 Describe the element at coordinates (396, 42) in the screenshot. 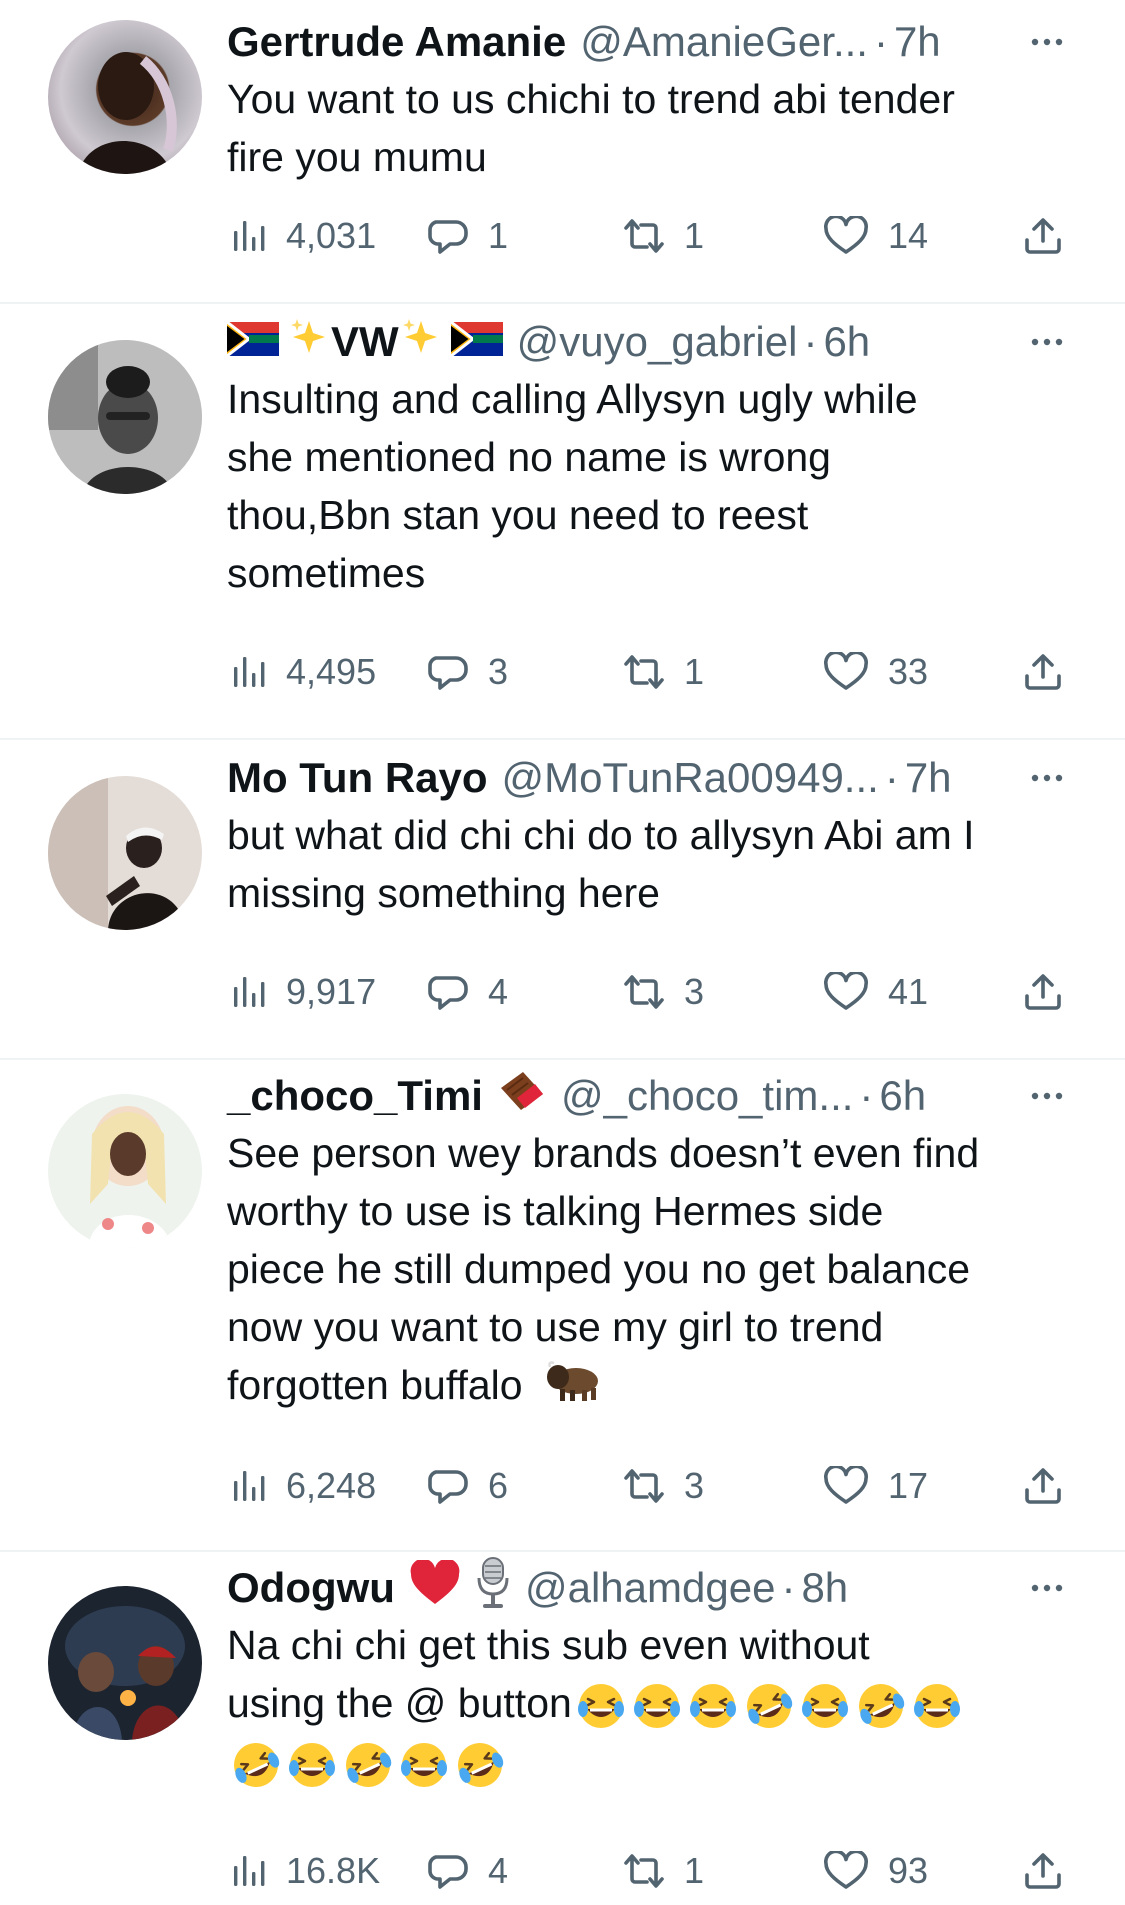

I see `display-name: Gertrude Amanie` at that location.